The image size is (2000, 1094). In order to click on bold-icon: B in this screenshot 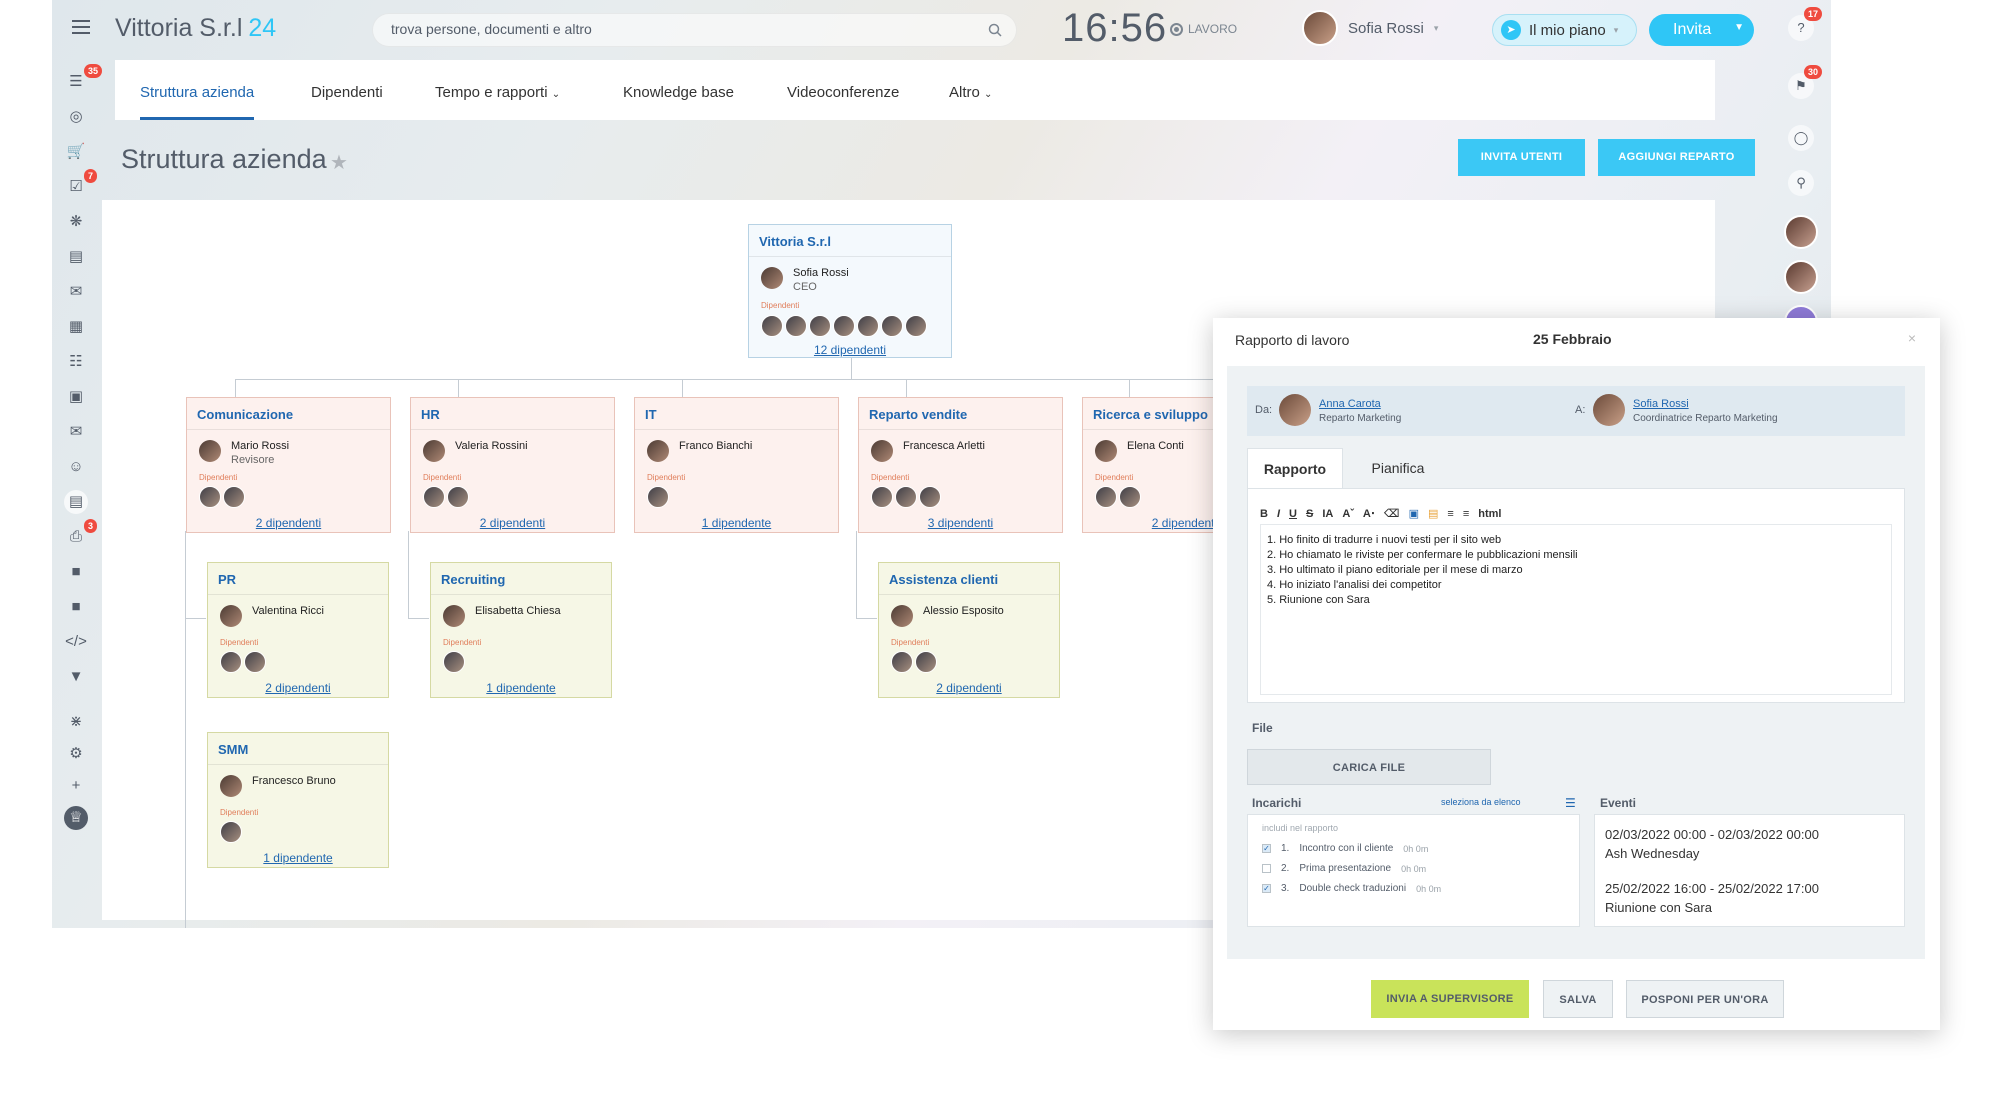, I will do `click(1264, 514)`.